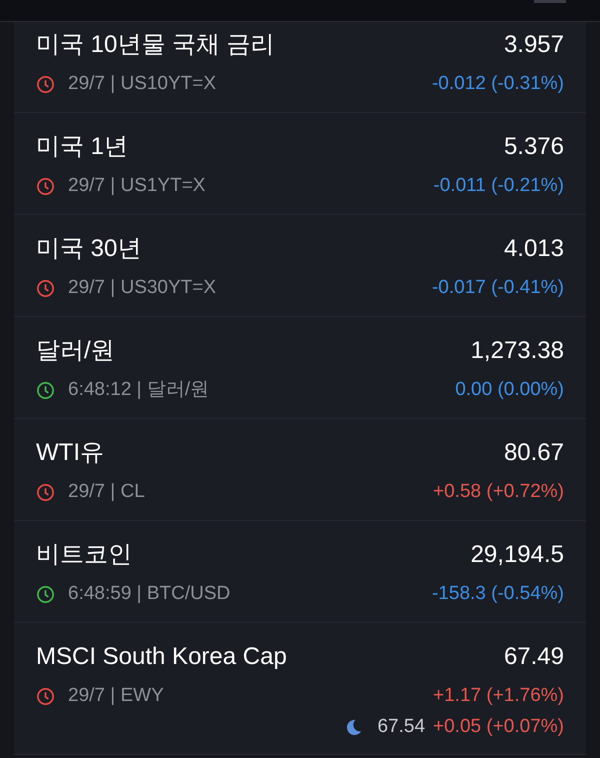 This screenshot has width=600, height=758. I want to click on price-change: +1.17 (+1.76%), so click(498, 696).